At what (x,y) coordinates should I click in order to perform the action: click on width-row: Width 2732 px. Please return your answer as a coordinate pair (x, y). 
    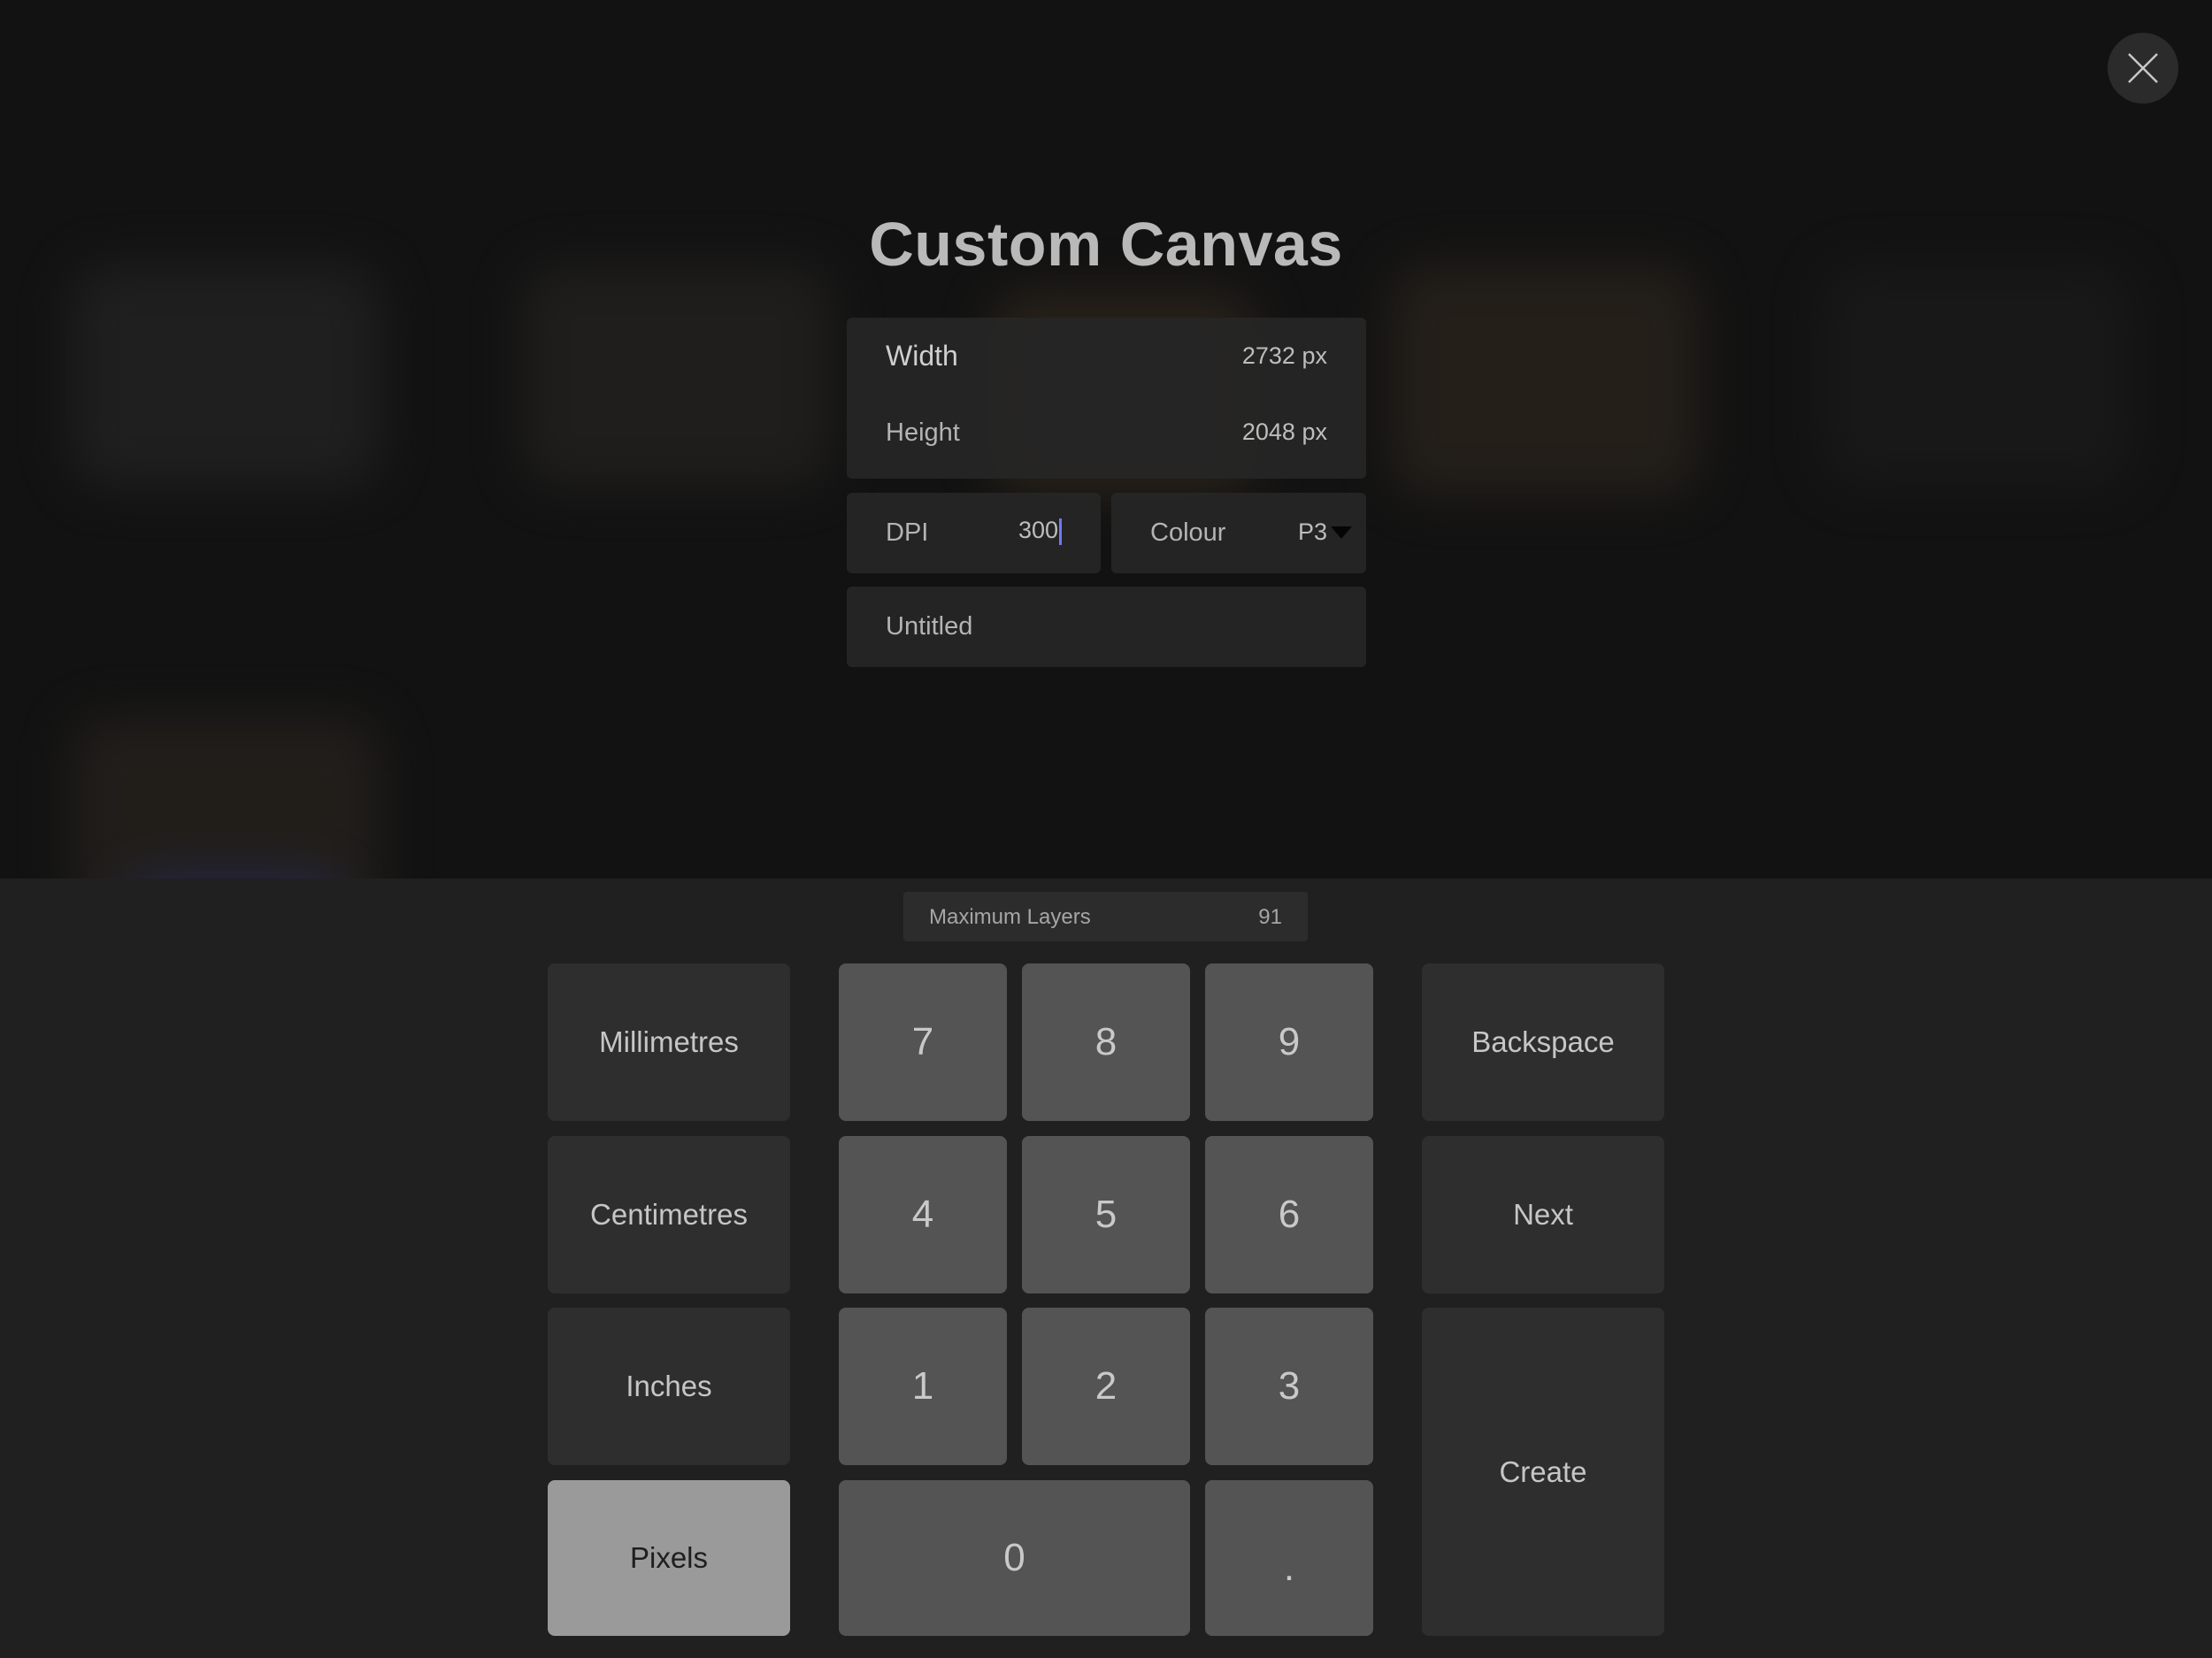
    Looking at the image, I should click on (1107, 358).